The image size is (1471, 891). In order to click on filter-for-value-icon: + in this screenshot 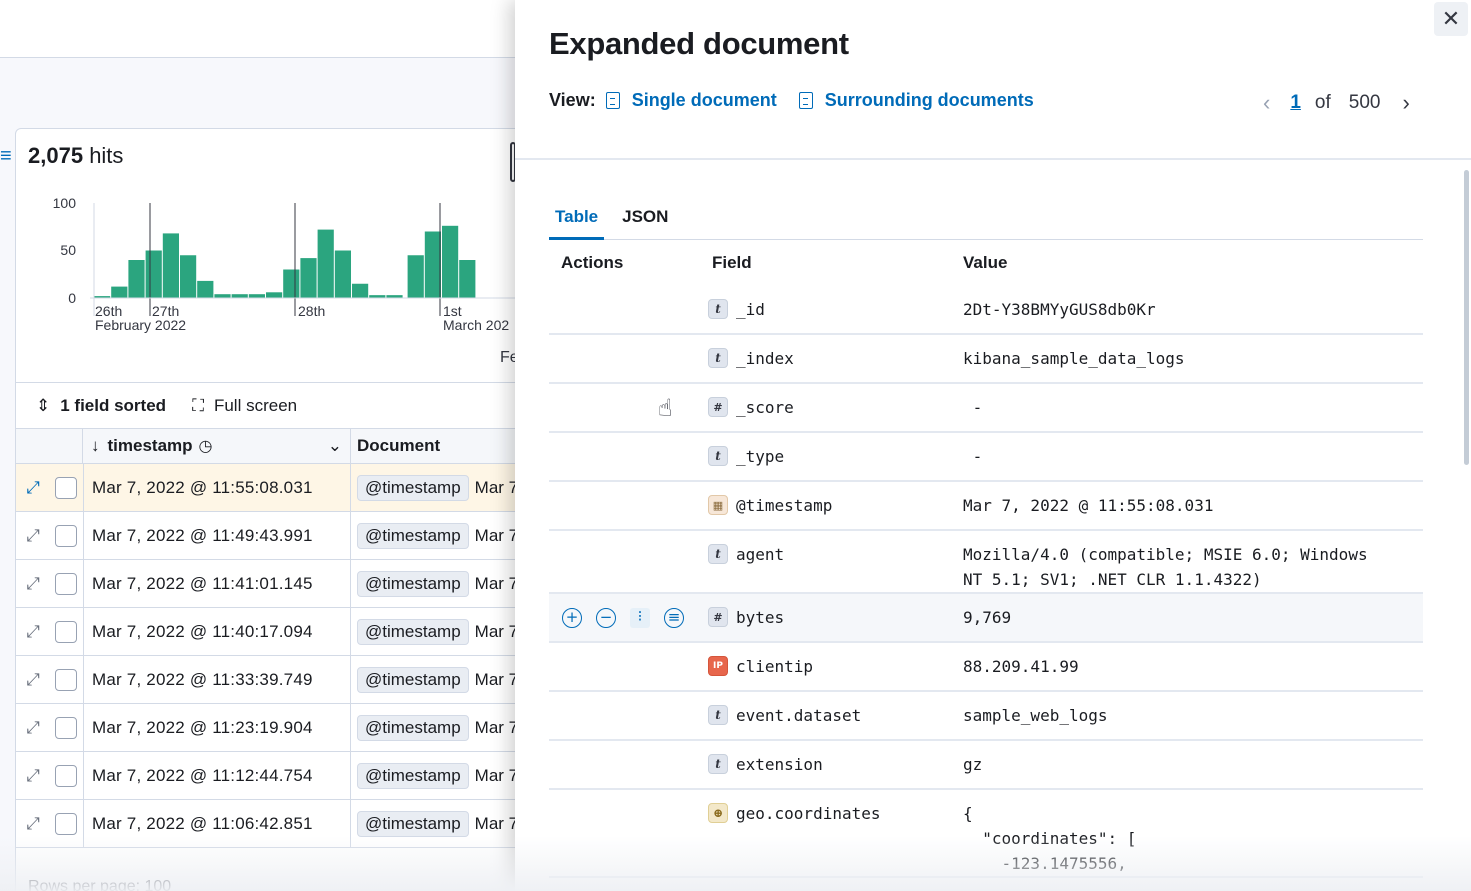, I will do `click(572, 618)`.